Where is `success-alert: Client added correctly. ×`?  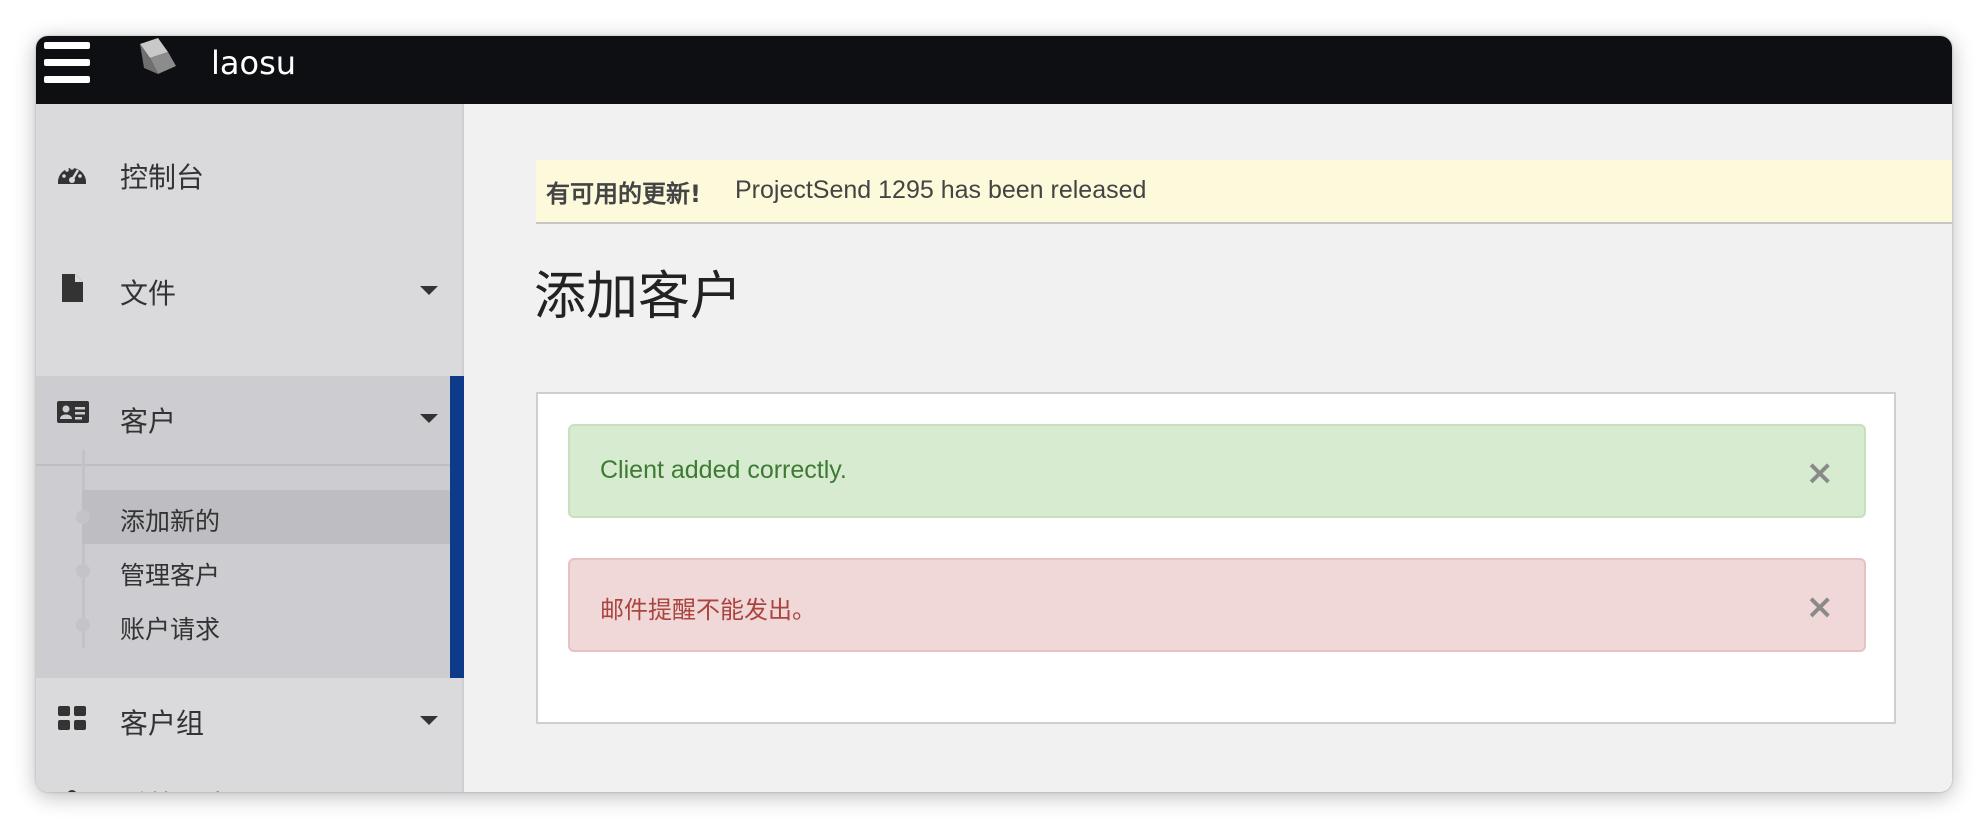 success-alert: Client added correctly. × is located at coordinates (1217, 471).